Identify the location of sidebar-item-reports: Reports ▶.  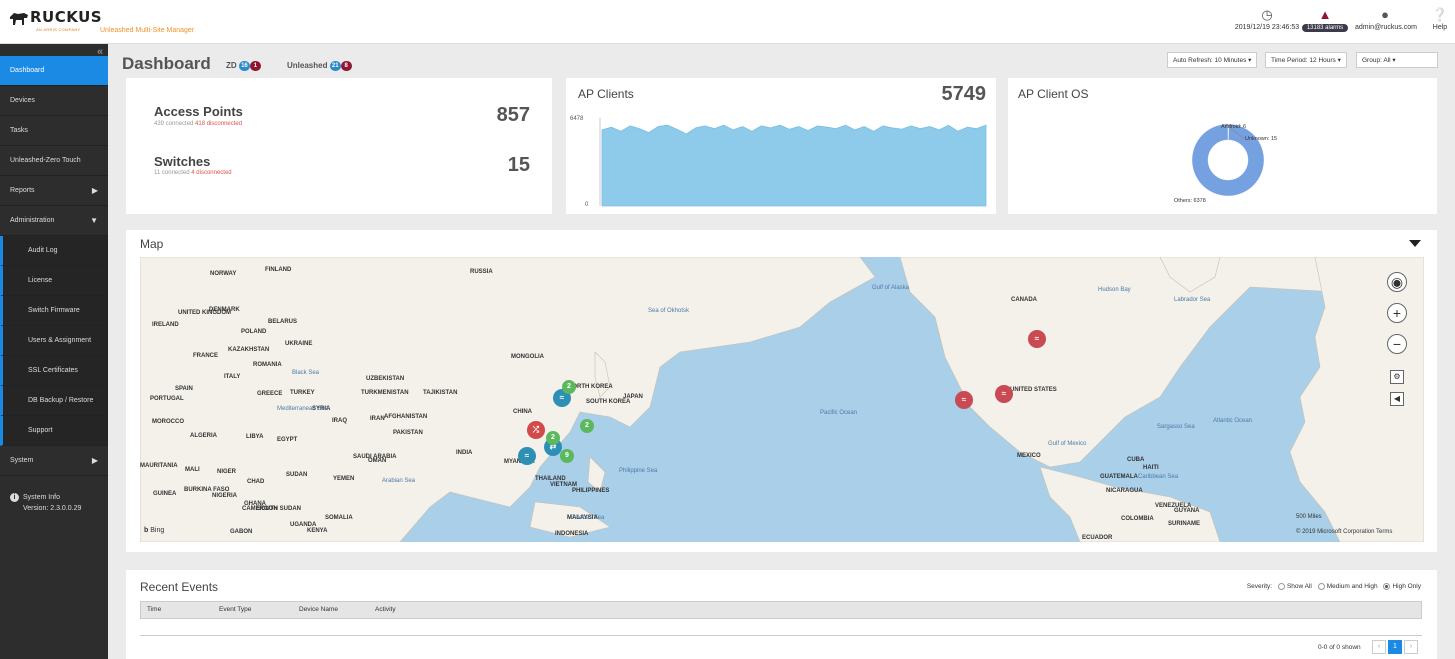
(54, 191).